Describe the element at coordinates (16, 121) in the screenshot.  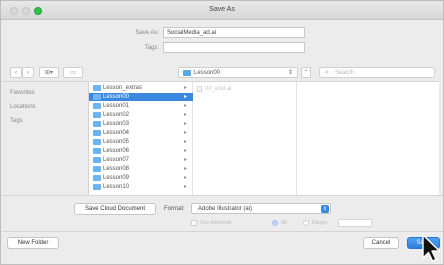
I see `sidebar-item-tags: Tags` at that location.